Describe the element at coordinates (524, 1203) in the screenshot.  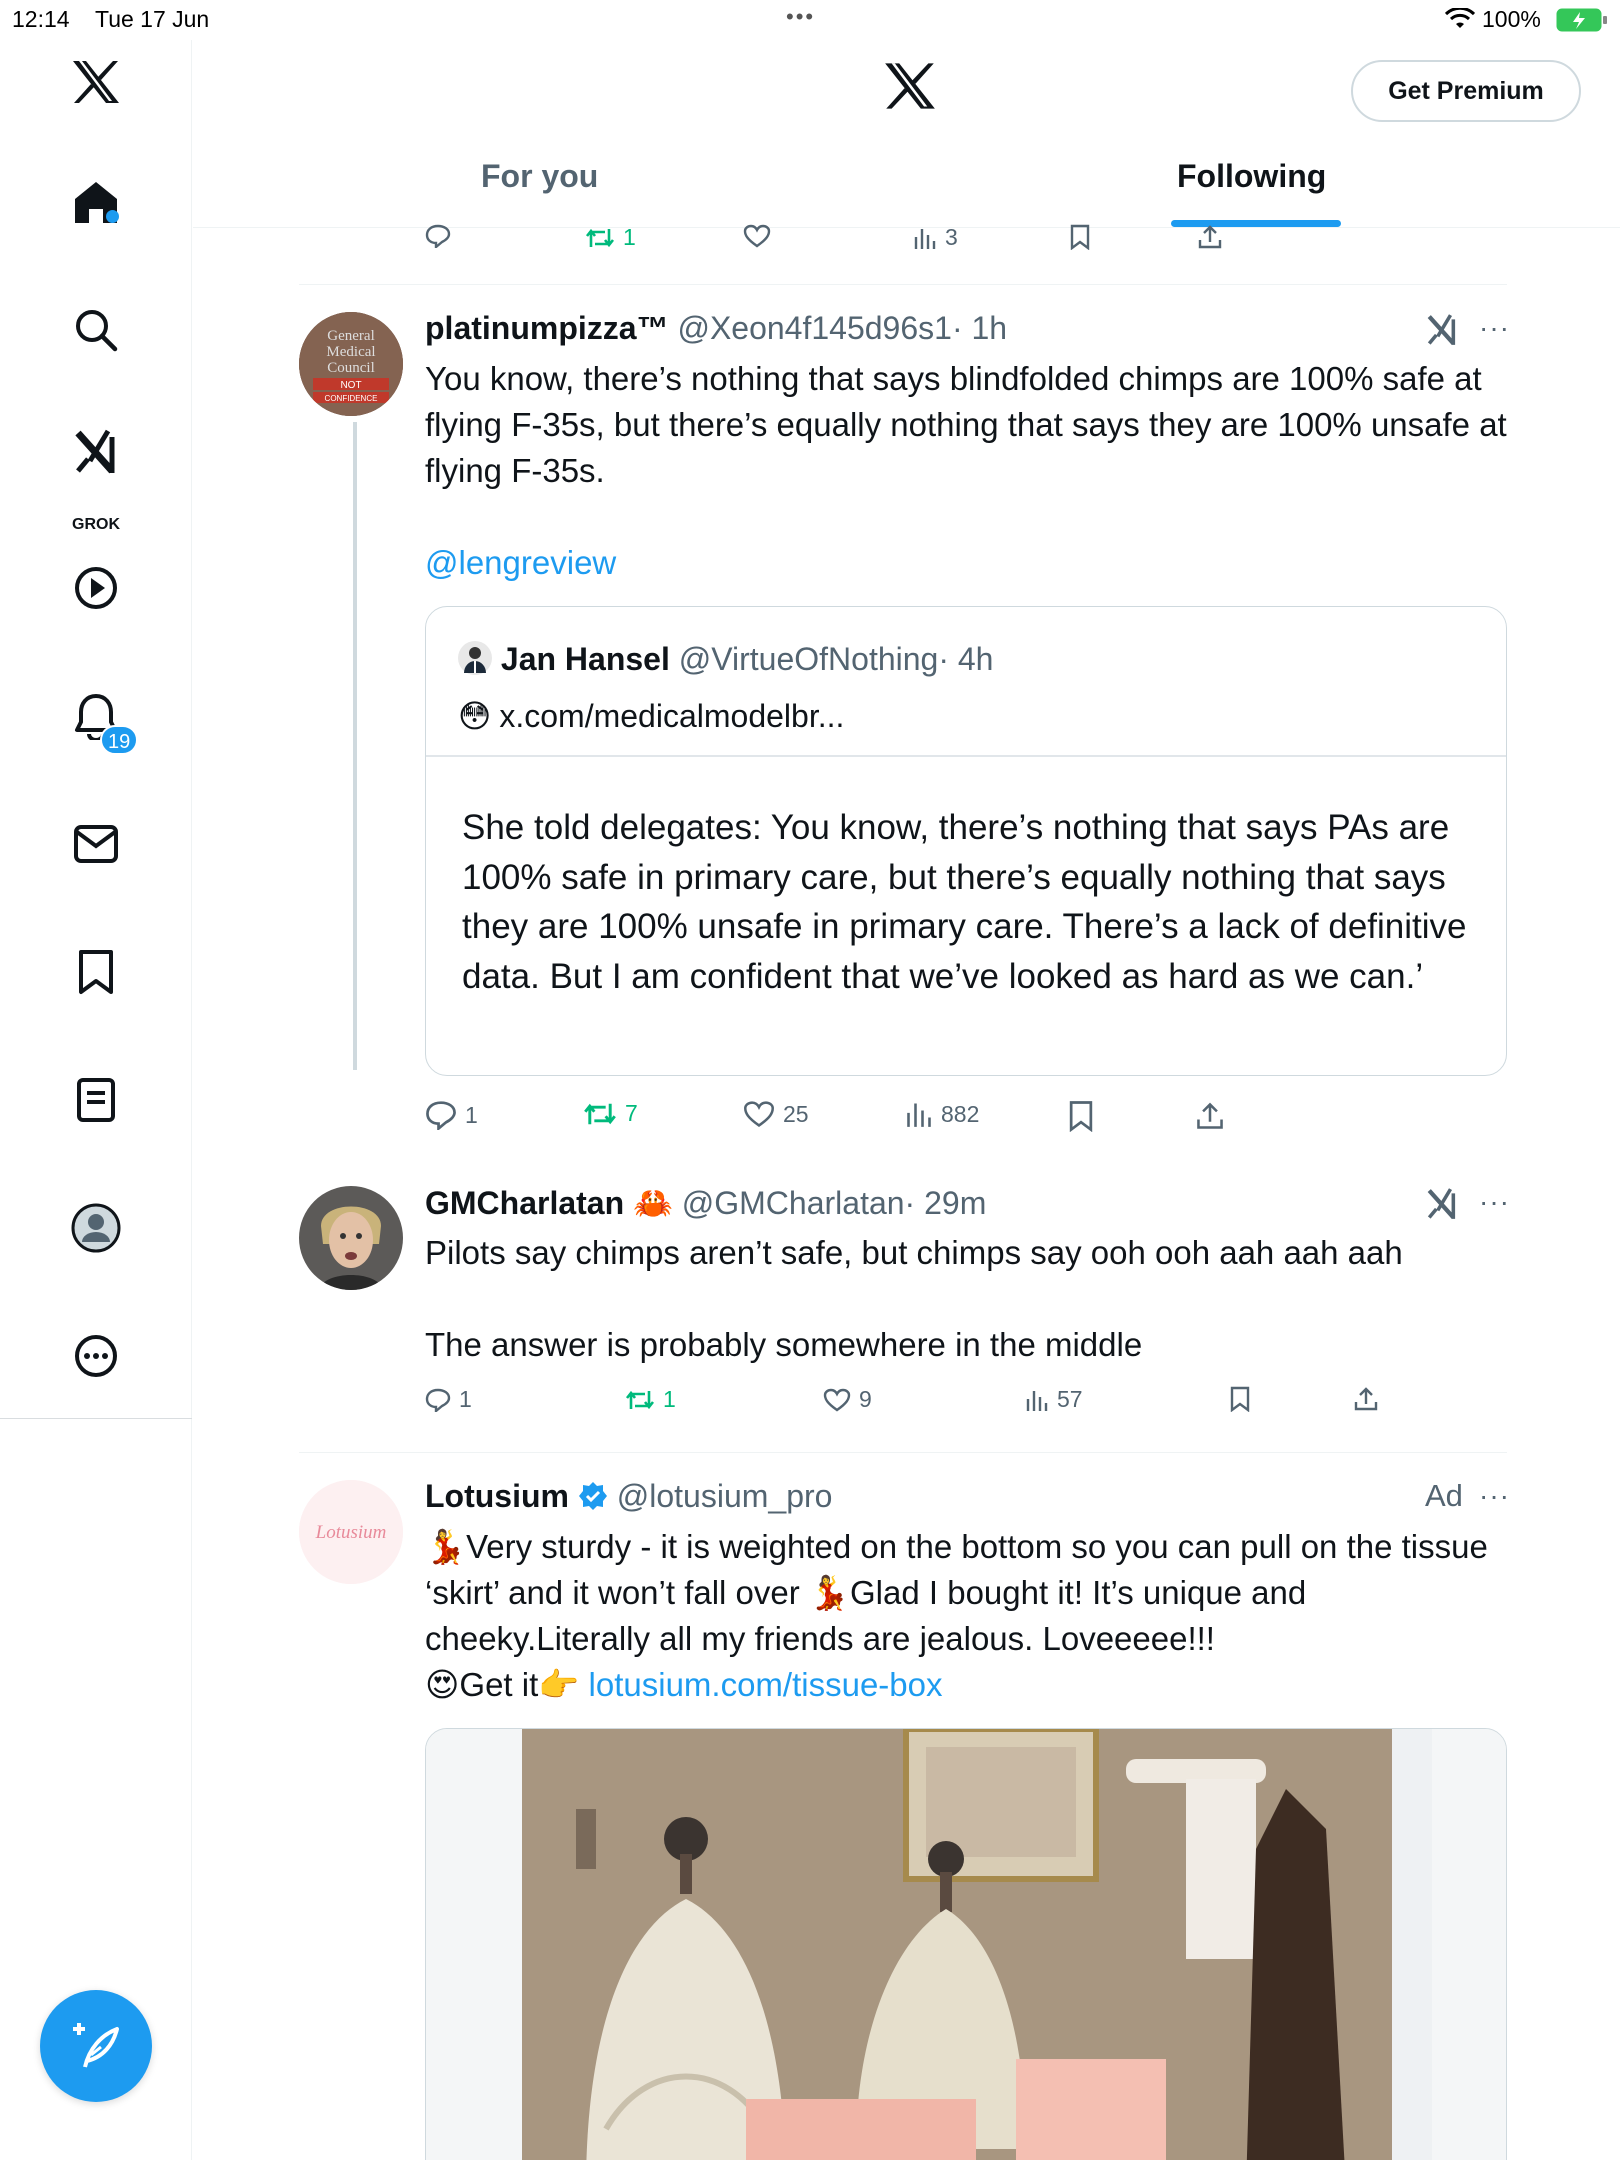
I see `author-name: GMCharlatan` at that location.